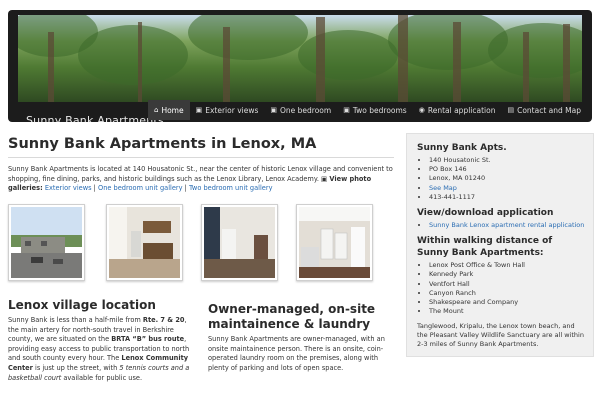  I want to click on link-one-bedroom-gallery: One bedroom unit gallery, so click(140, 188).